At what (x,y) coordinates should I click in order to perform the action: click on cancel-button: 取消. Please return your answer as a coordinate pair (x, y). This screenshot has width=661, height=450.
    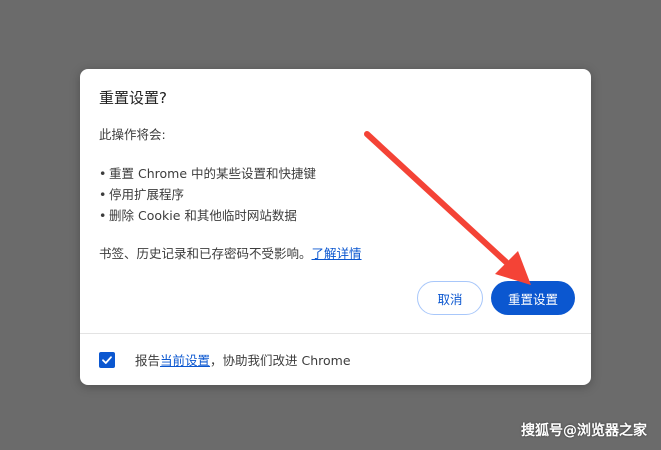
    Looking at the image, I should click on (450, 298).